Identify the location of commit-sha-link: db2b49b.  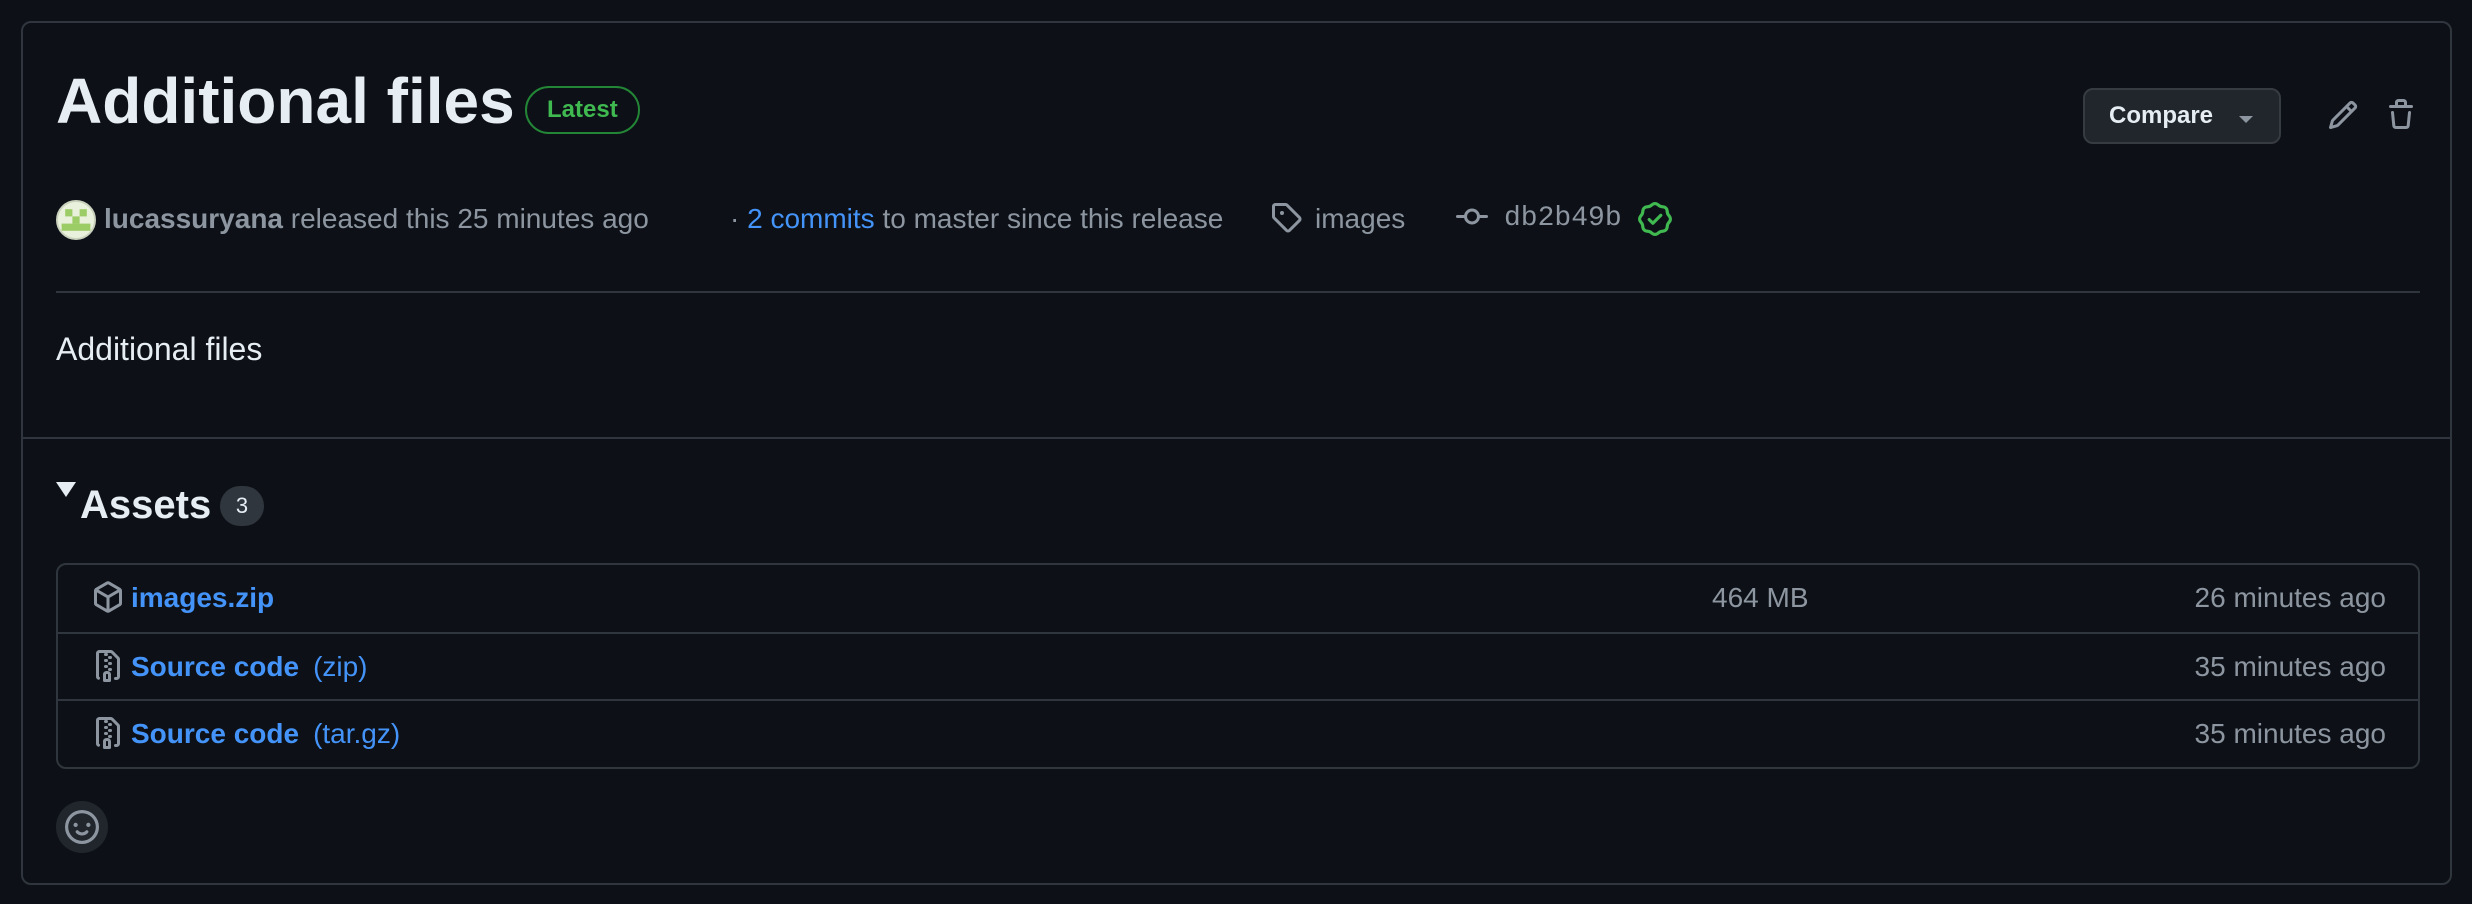
(1563, 218).